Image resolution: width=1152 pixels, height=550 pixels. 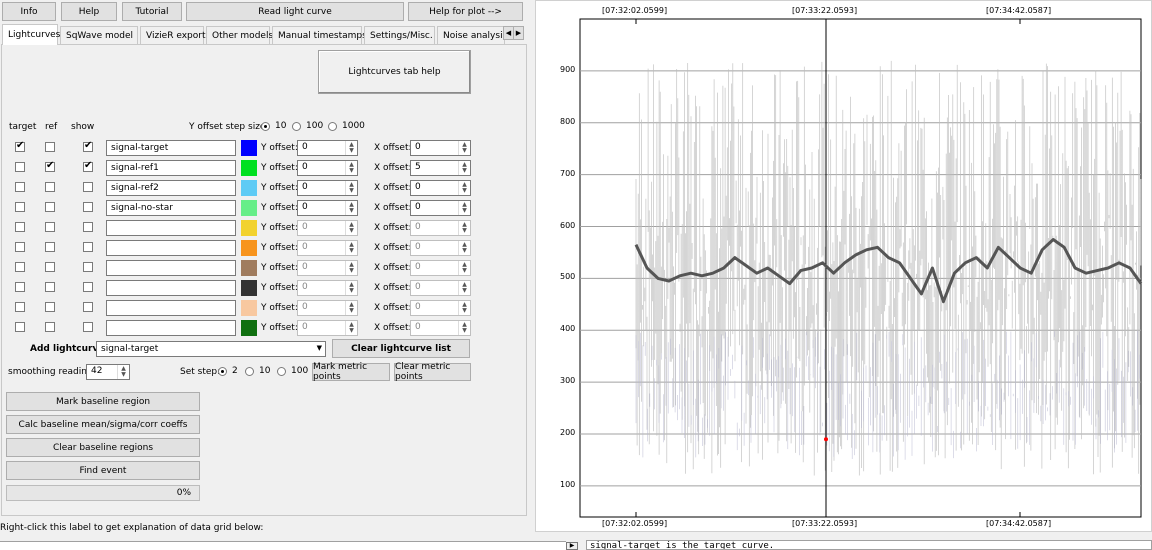 What do you see at coordinates (572, 546) in the screenshot?
I see `scroll-right-icon: ▶` at bounding box center [572, 546].